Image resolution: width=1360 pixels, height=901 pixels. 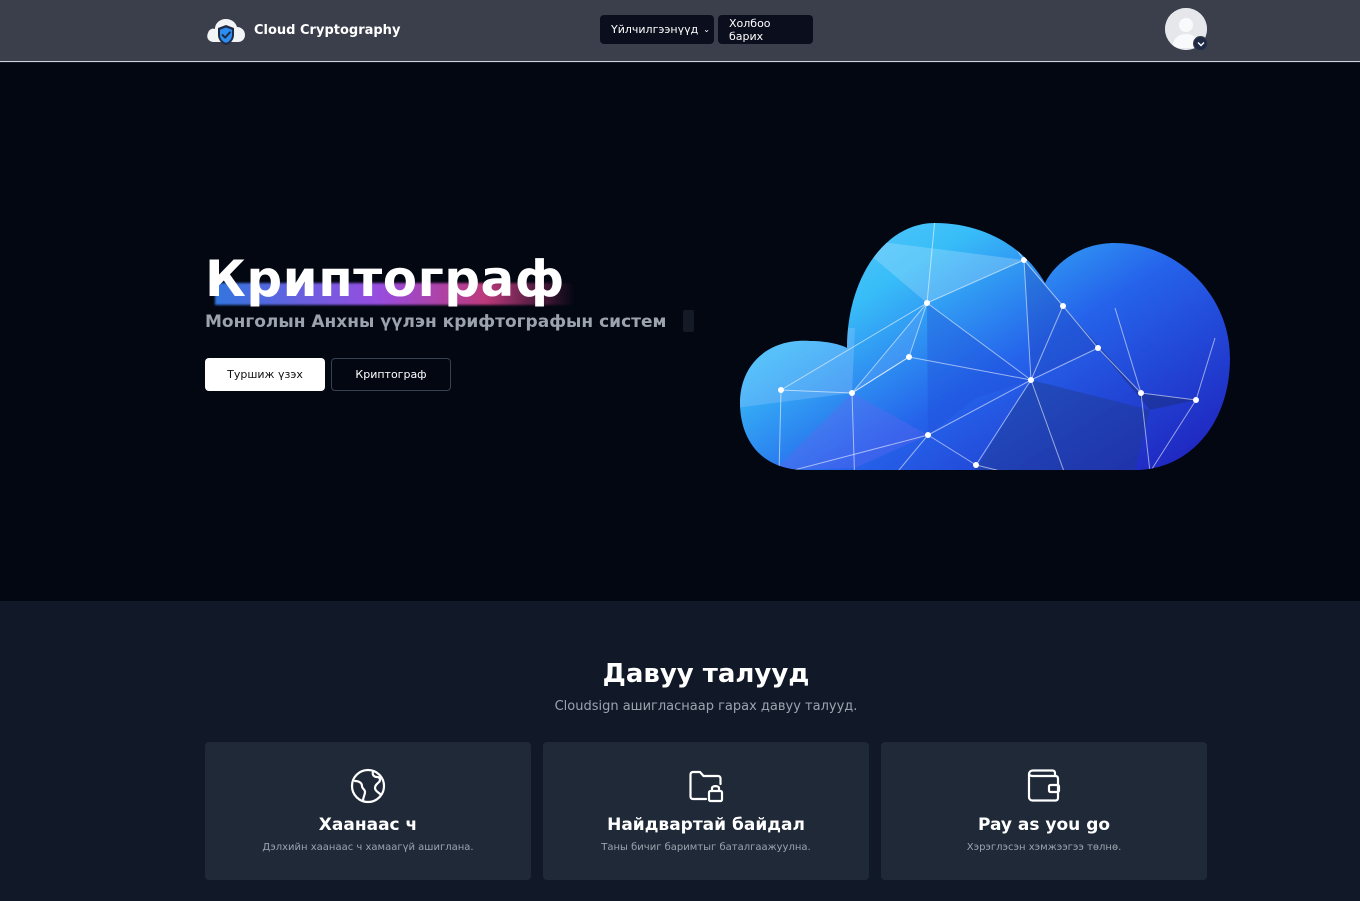 I want to click on feature-card-title: Хаанаас ч, so click(x=368, y=825).